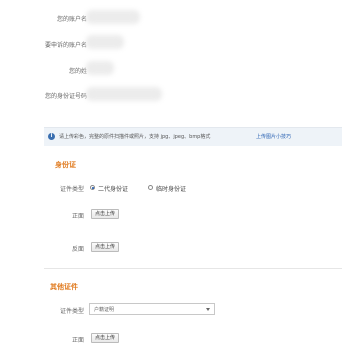  I want to click on upload-tip-text: 请上传彩色，完整的原件扫描件或照片，支持 jpg、jpeg、bmp格式, so click(135, 137).